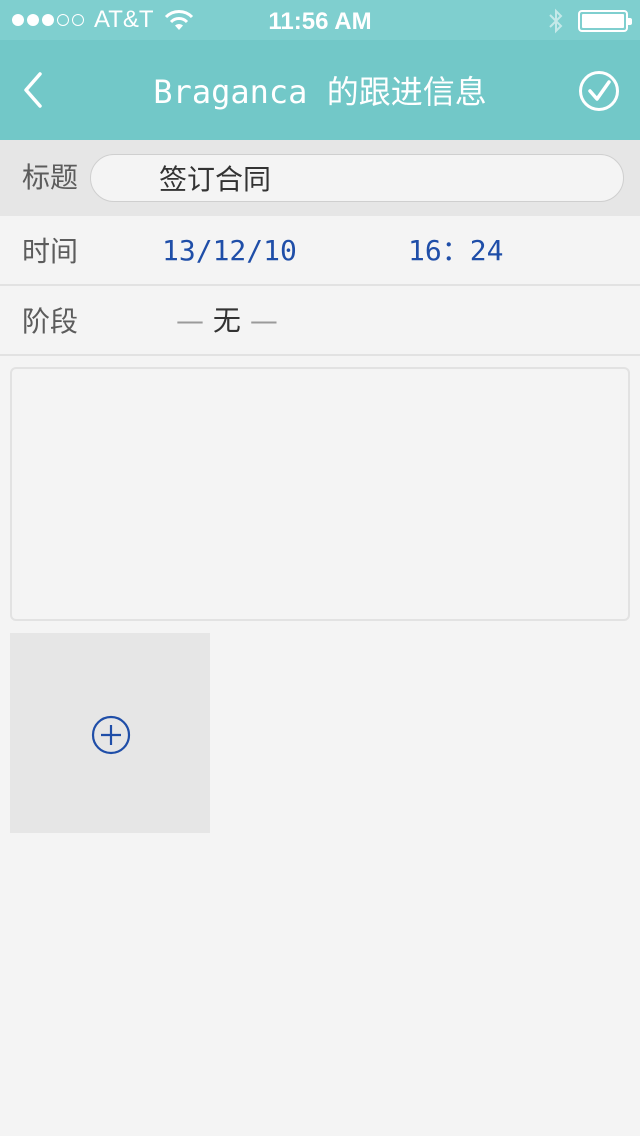 The width and height of the screenshot is (640, 1136). Describe the element at coordinates (455, 251) in the screenshot. I see `time-picker: 16：24` at that location.